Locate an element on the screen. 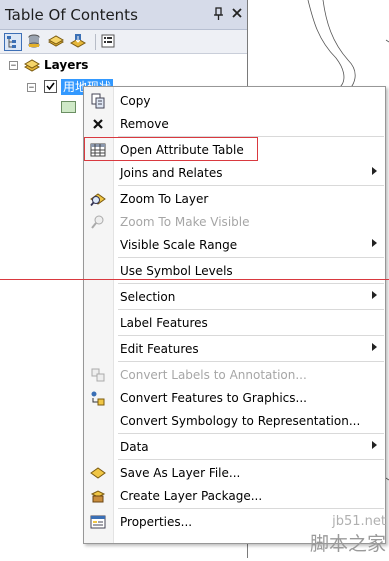 The width and height of the screenshot is (389, 561). layer-package-icon is located at coordinates (98, 496).